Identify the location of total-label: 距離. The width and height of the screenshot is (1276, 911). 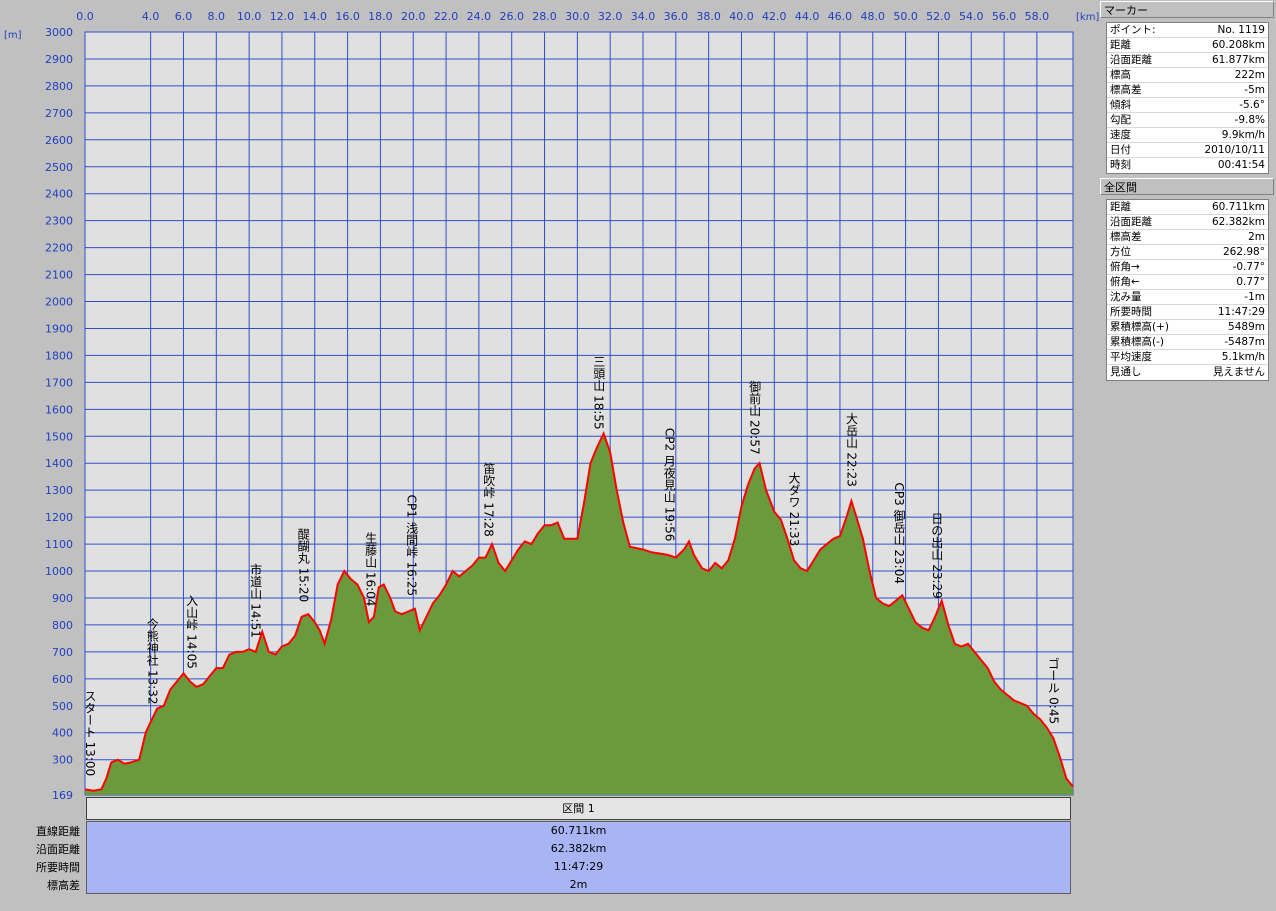
(1120, 207).